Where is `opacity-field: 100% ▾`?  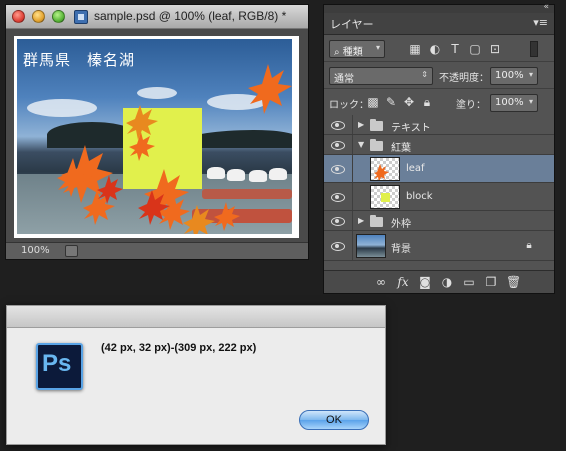 opacity-field: 100% ▾ is located at coordinates (514, 76).